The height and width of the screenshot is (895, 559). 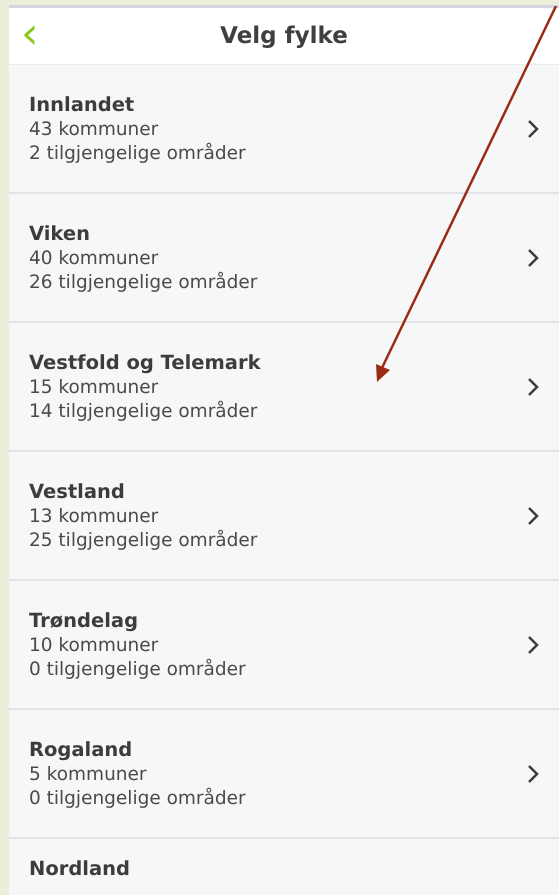 I want to click on county-row: Vestland 13 kommuner 25 tilgjengelige områder, so click(x=284, y=516).